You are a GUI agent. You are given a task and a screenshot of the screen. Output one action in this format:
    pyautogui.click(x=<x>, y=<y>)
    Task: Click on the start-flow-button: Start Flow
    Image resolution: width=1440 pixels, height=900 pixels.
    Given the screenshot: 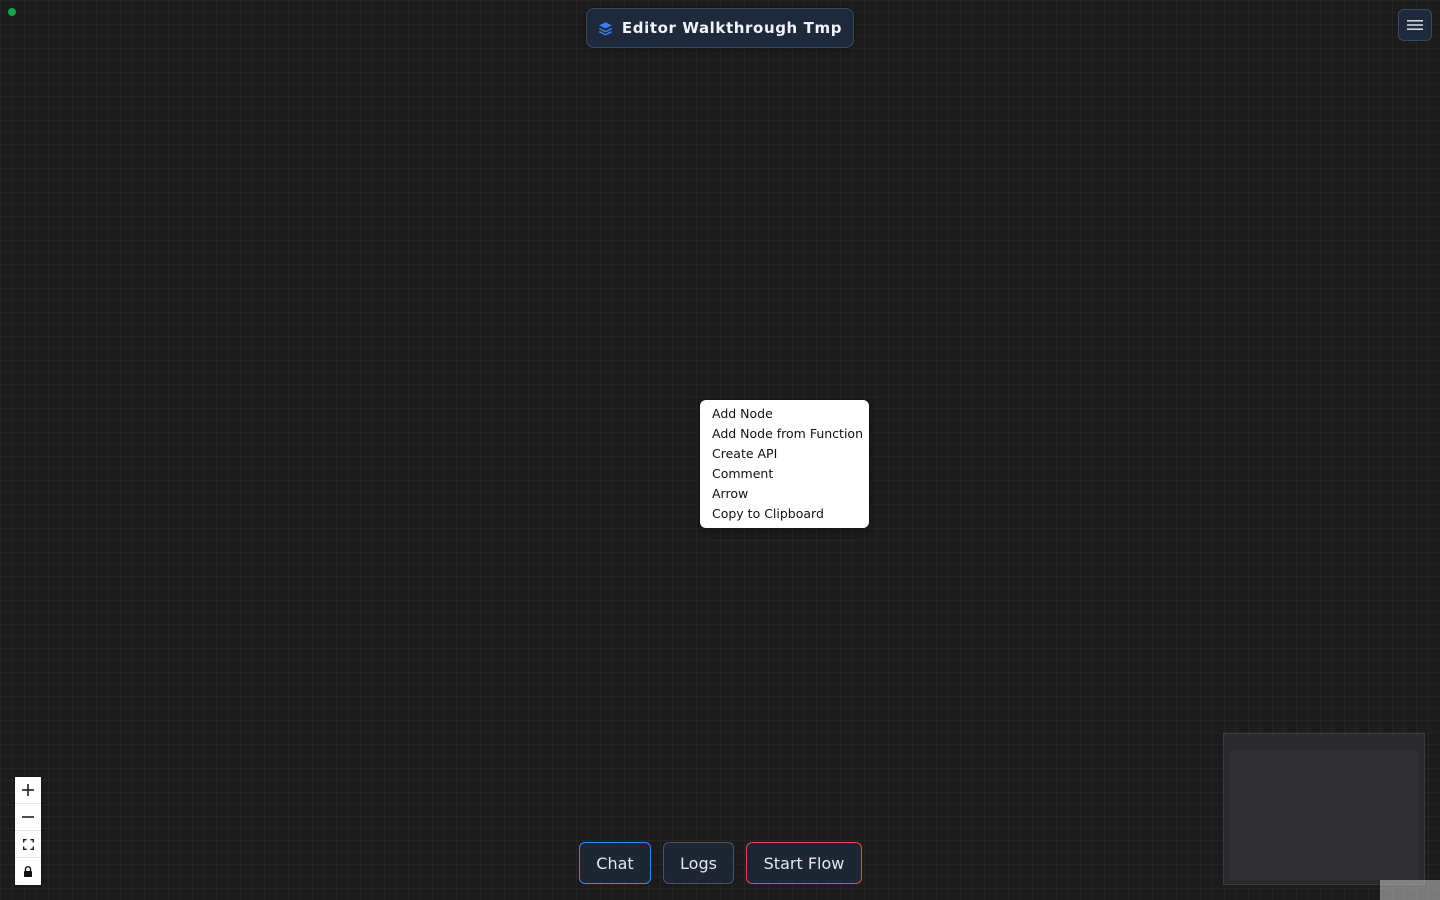 What is the action you would take?
    pyautogui.click(x=804, y=863)
    